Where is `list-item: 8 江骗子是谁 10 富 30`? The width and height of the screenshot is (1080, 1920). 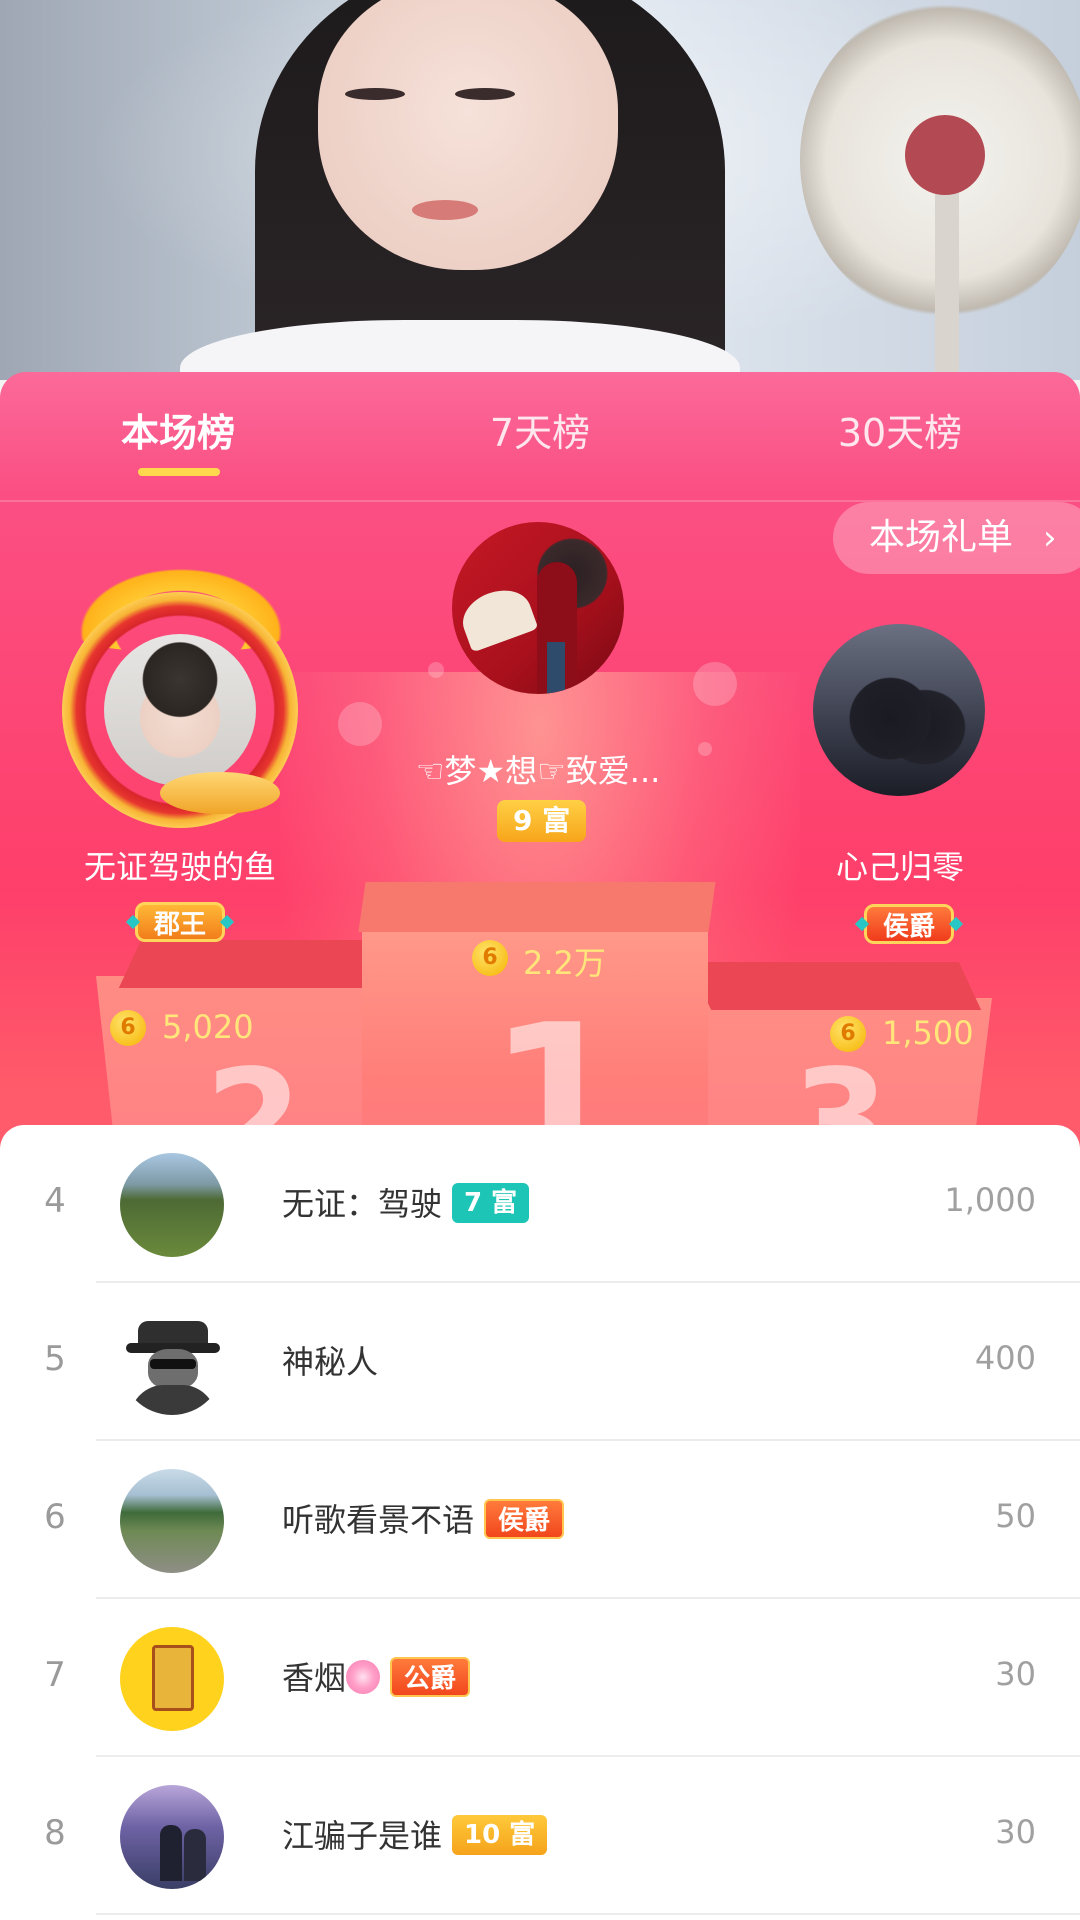
list-item: 8 江骗子是谁 10 富 30 is located at coordinates (540, 1836).